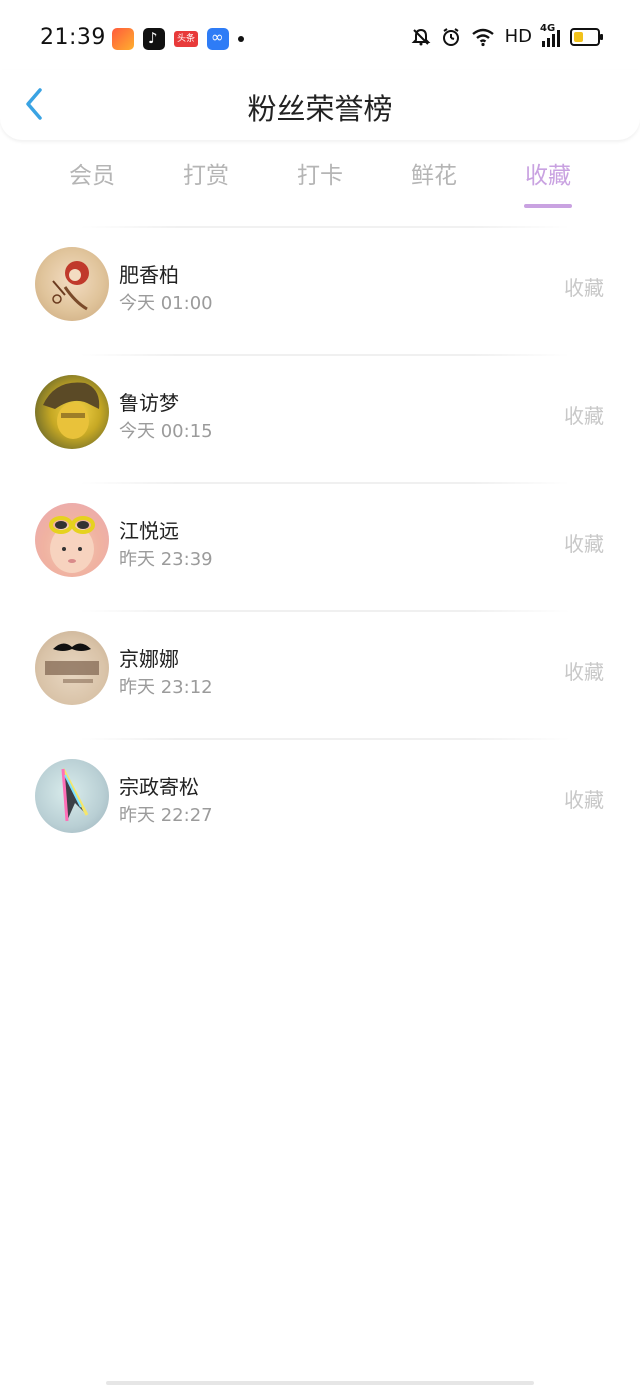 This screenshot has height=1387, width=640. Describe the element at coordinates (320, 39) in the screenshot. I see `status-bar: 21:39 头条 HD 4G` at that location.